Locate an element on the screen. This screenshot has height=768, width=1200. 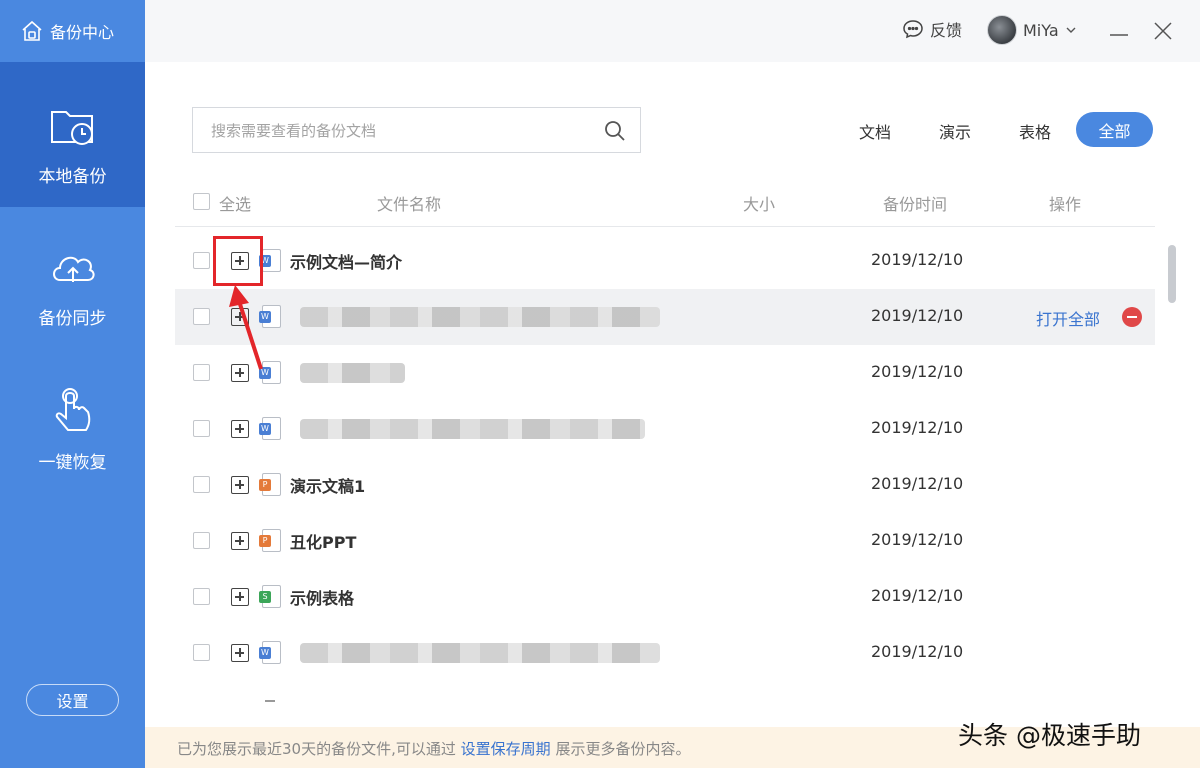
footer-text: 已为您展示最近30天的备份文件,可以通过 设置保存周期 展示更多备份内容。 is located at coordinates (433, 748).